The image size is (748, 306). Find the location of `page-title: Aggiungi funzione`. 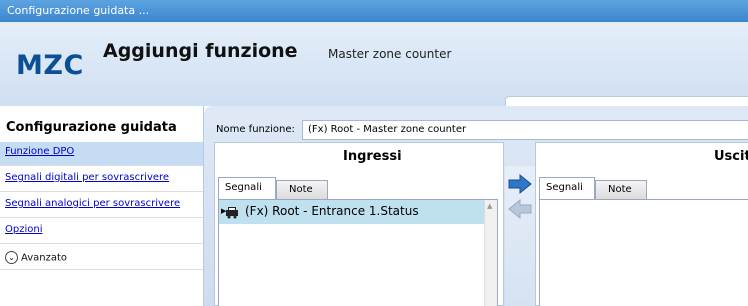

page-title: Aggiungi funzione is located at coordinates (200, 51).